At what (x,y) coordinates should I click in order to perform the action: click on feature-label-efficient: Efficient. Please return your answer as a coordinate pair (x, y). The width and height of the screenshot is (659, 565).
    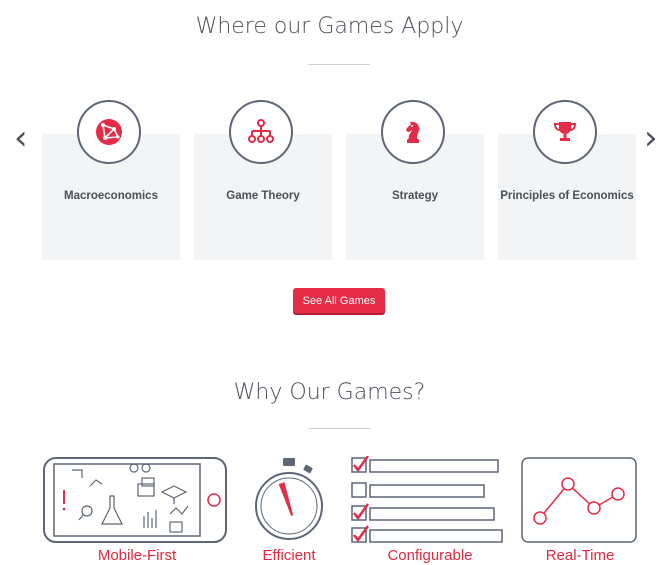
    Looking at the image, I should click on (289, 555).